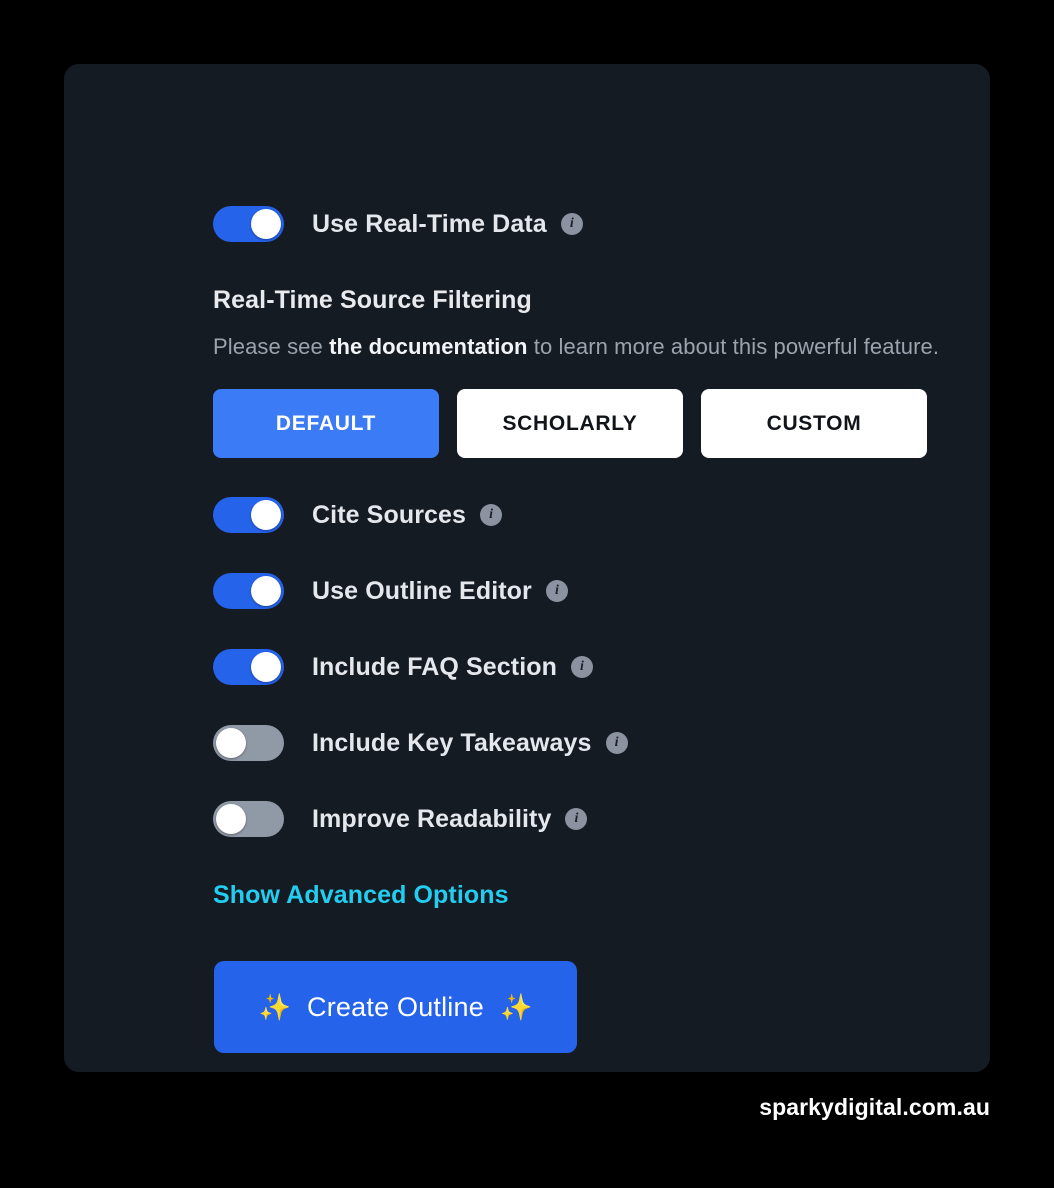  Describe the element at coordinates (428, 346) in the screenshot. I see `documentation-link: the documentation` at that location.